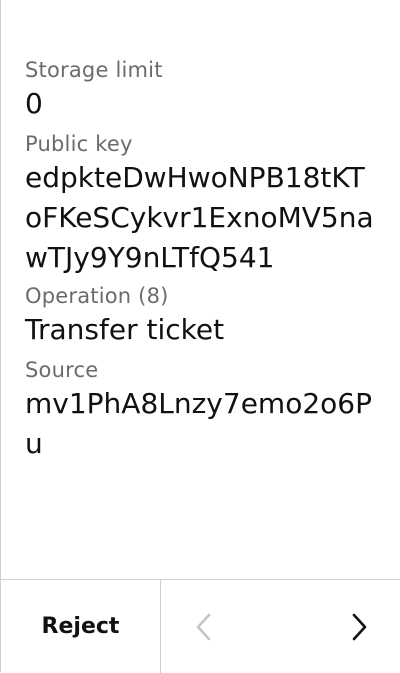 Image resolution: width=400 pixels, height=673 pixels. I want to click on chevron-left-icon, so click(203, 626).